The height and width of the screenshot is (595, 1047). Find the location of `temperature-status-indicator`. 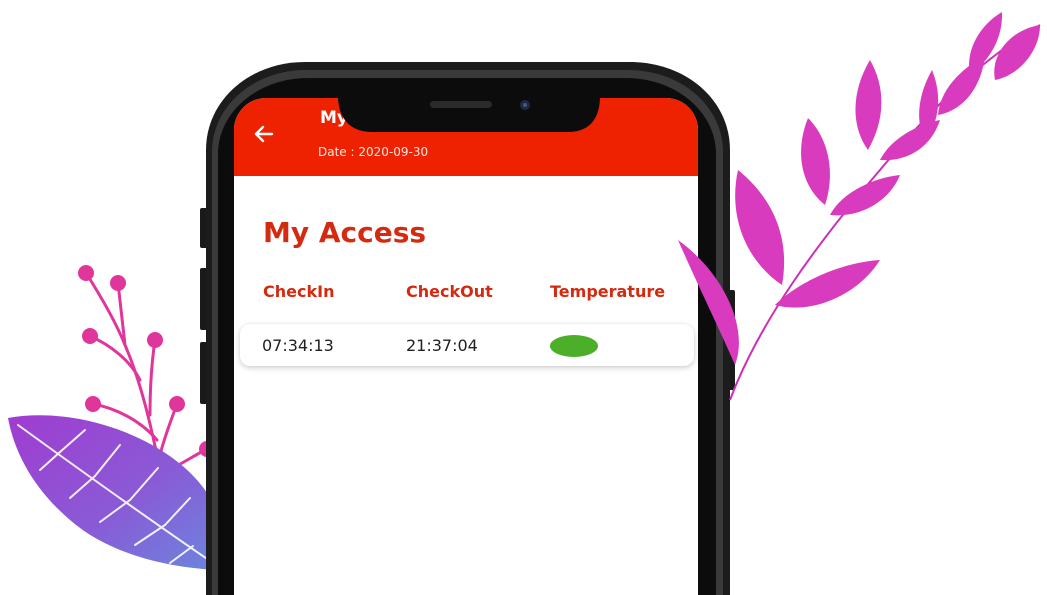

temperature-status-indicator is located at coordinates (574, 346).